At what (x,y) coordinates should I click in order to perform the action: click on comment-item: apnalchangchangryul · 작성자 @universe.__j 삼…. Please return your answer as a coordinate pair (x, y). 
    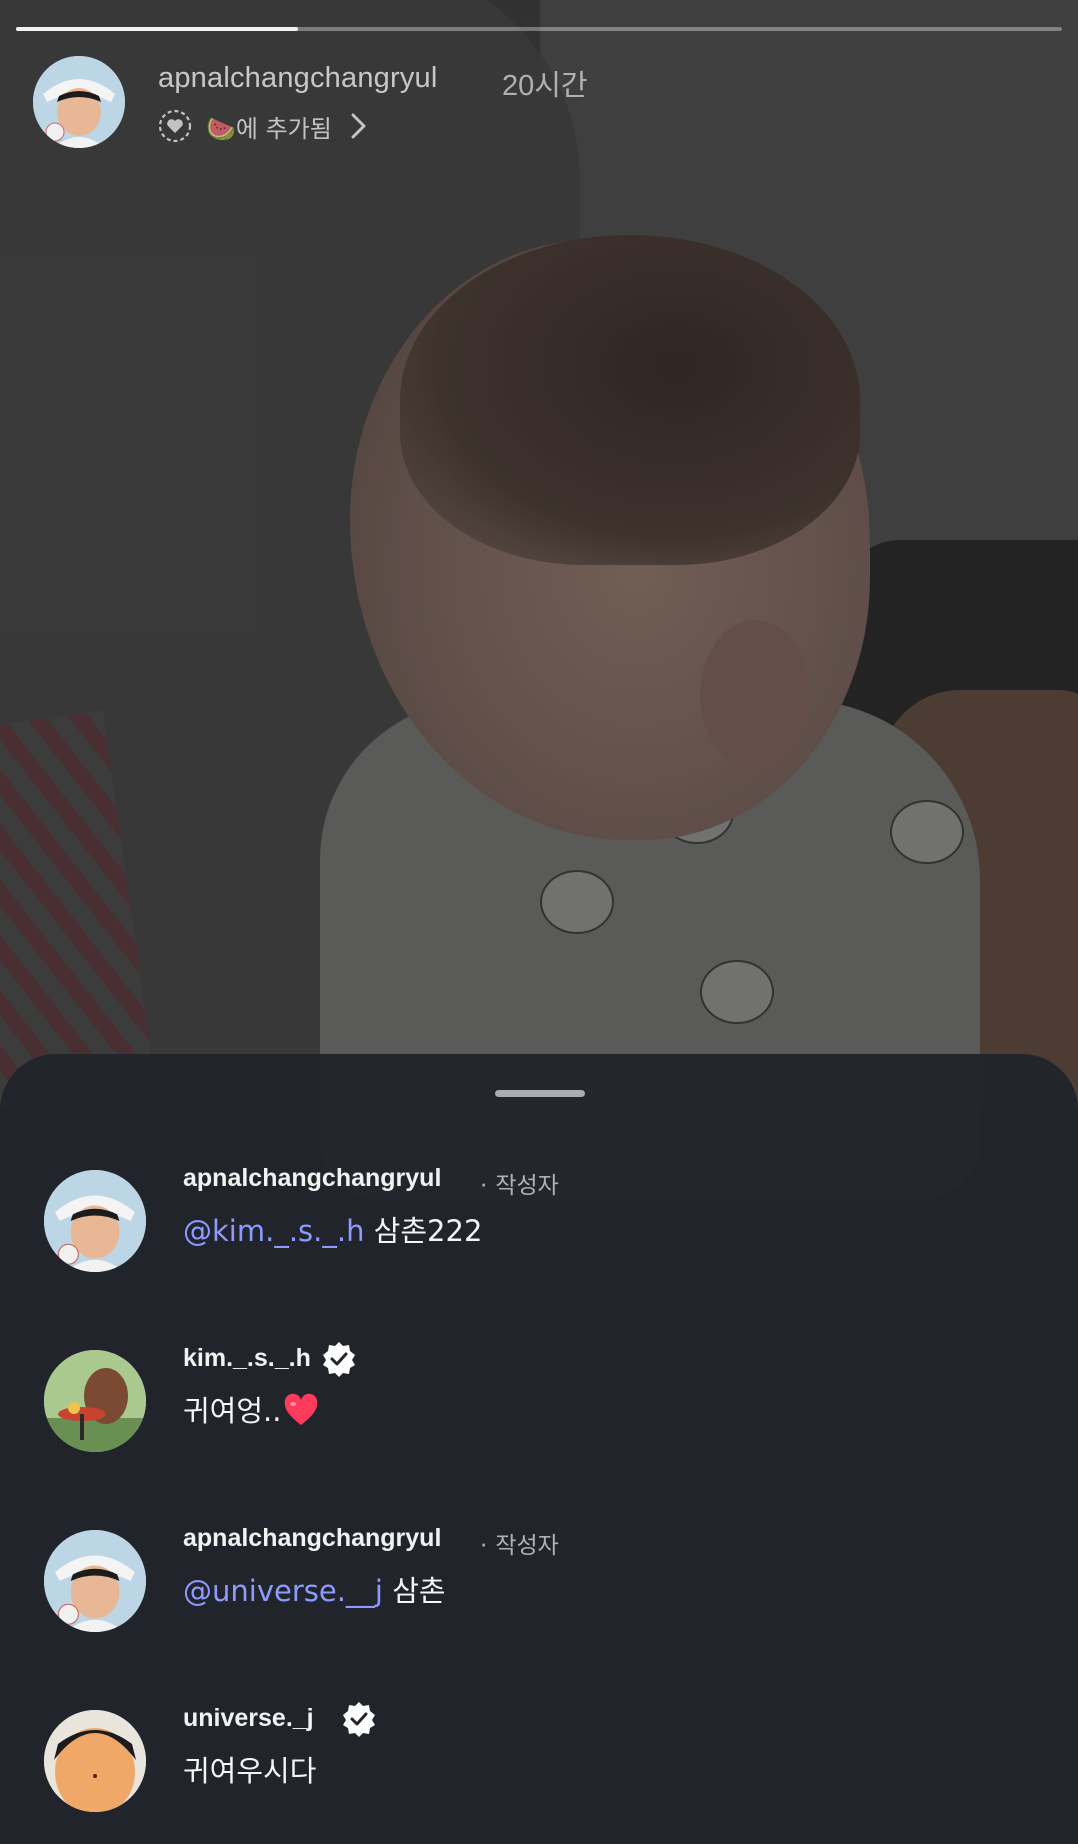
    Looking at the image, I should click on (539, 1583).